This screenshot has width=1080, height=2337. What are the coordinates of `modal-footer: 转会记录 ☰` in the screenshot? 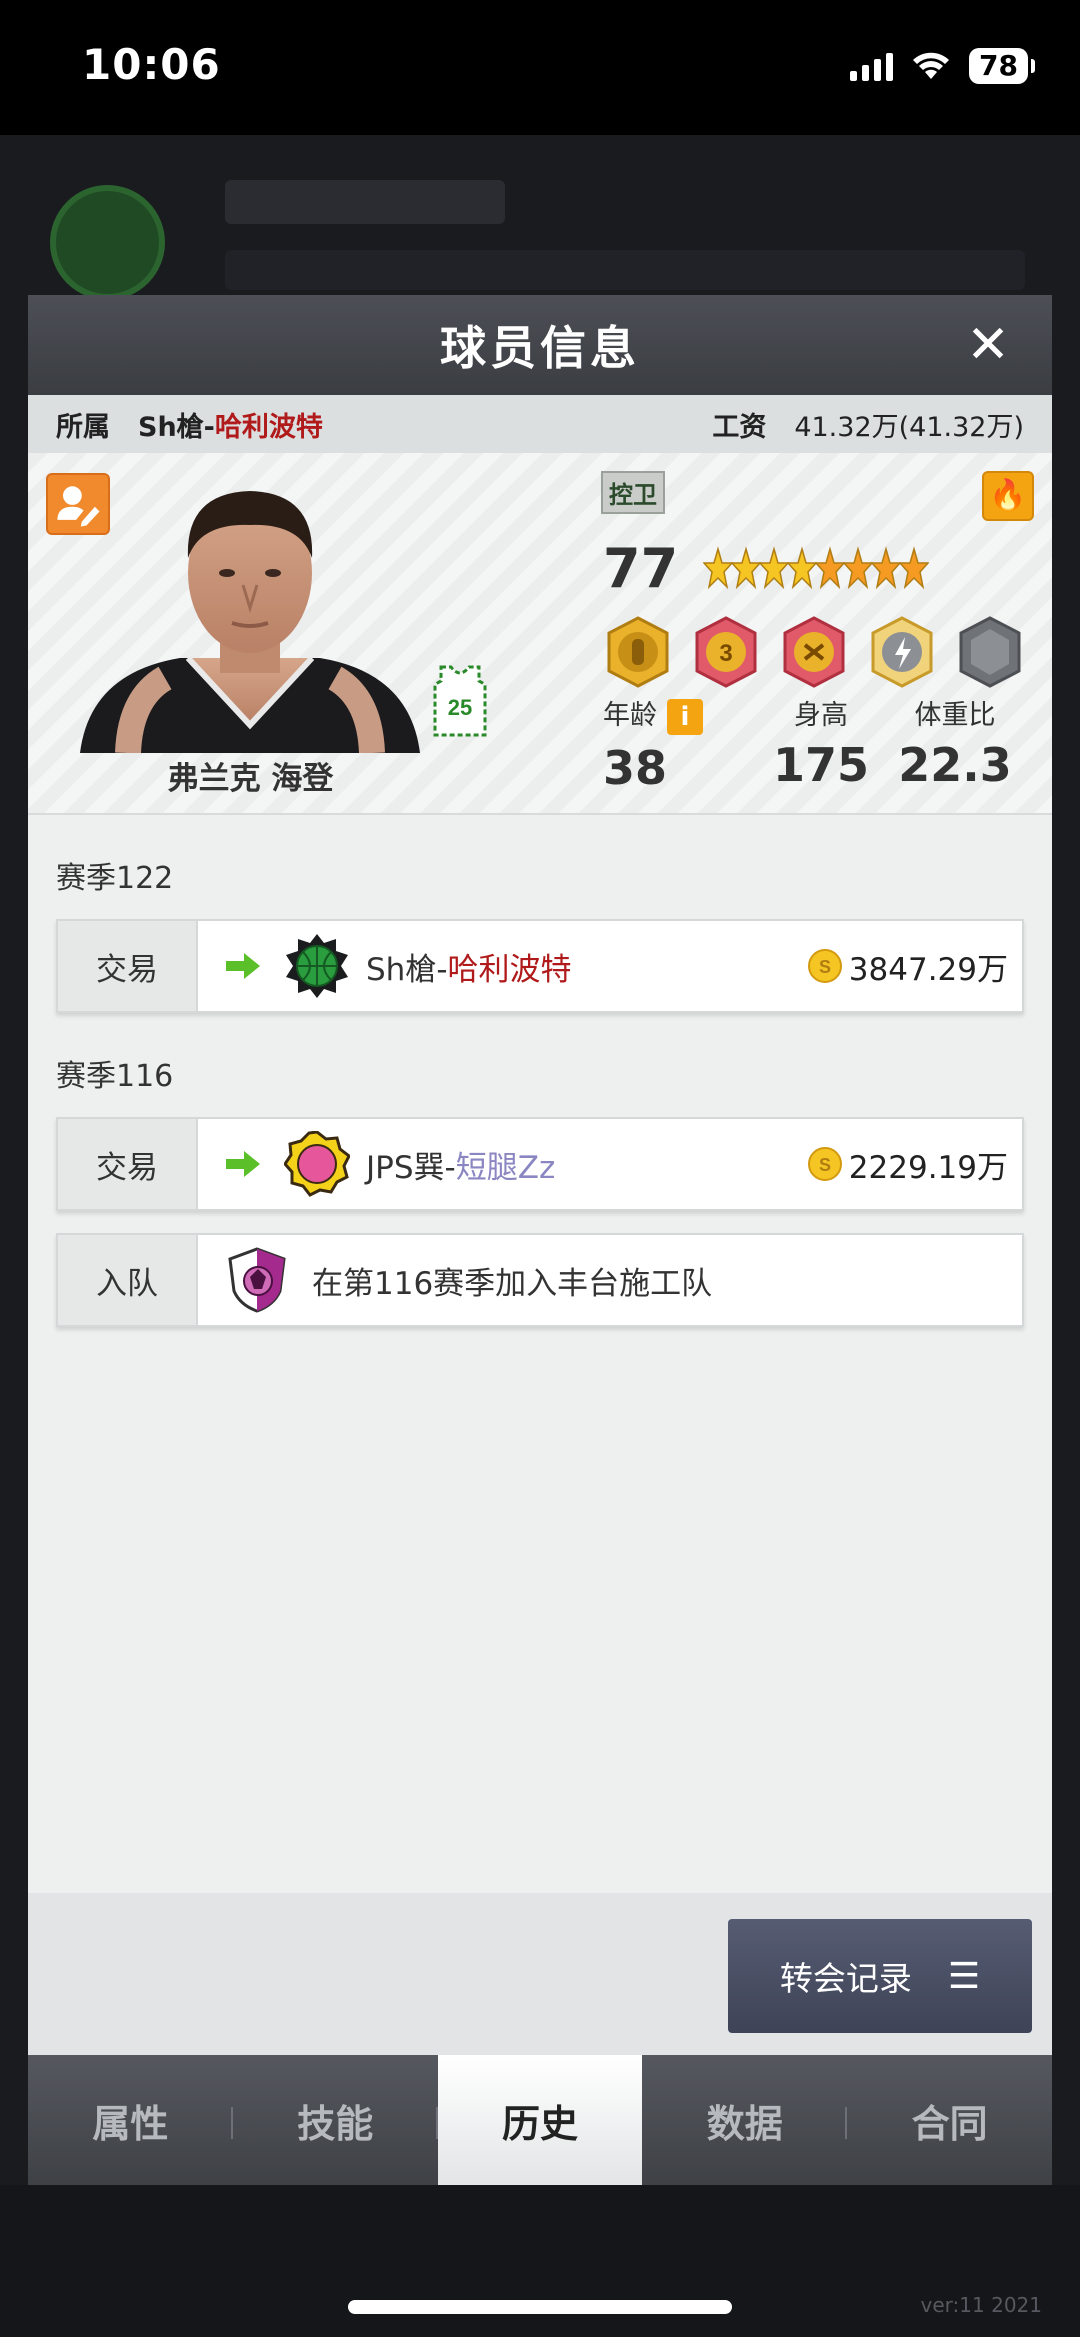 It's located at (540, 1974).